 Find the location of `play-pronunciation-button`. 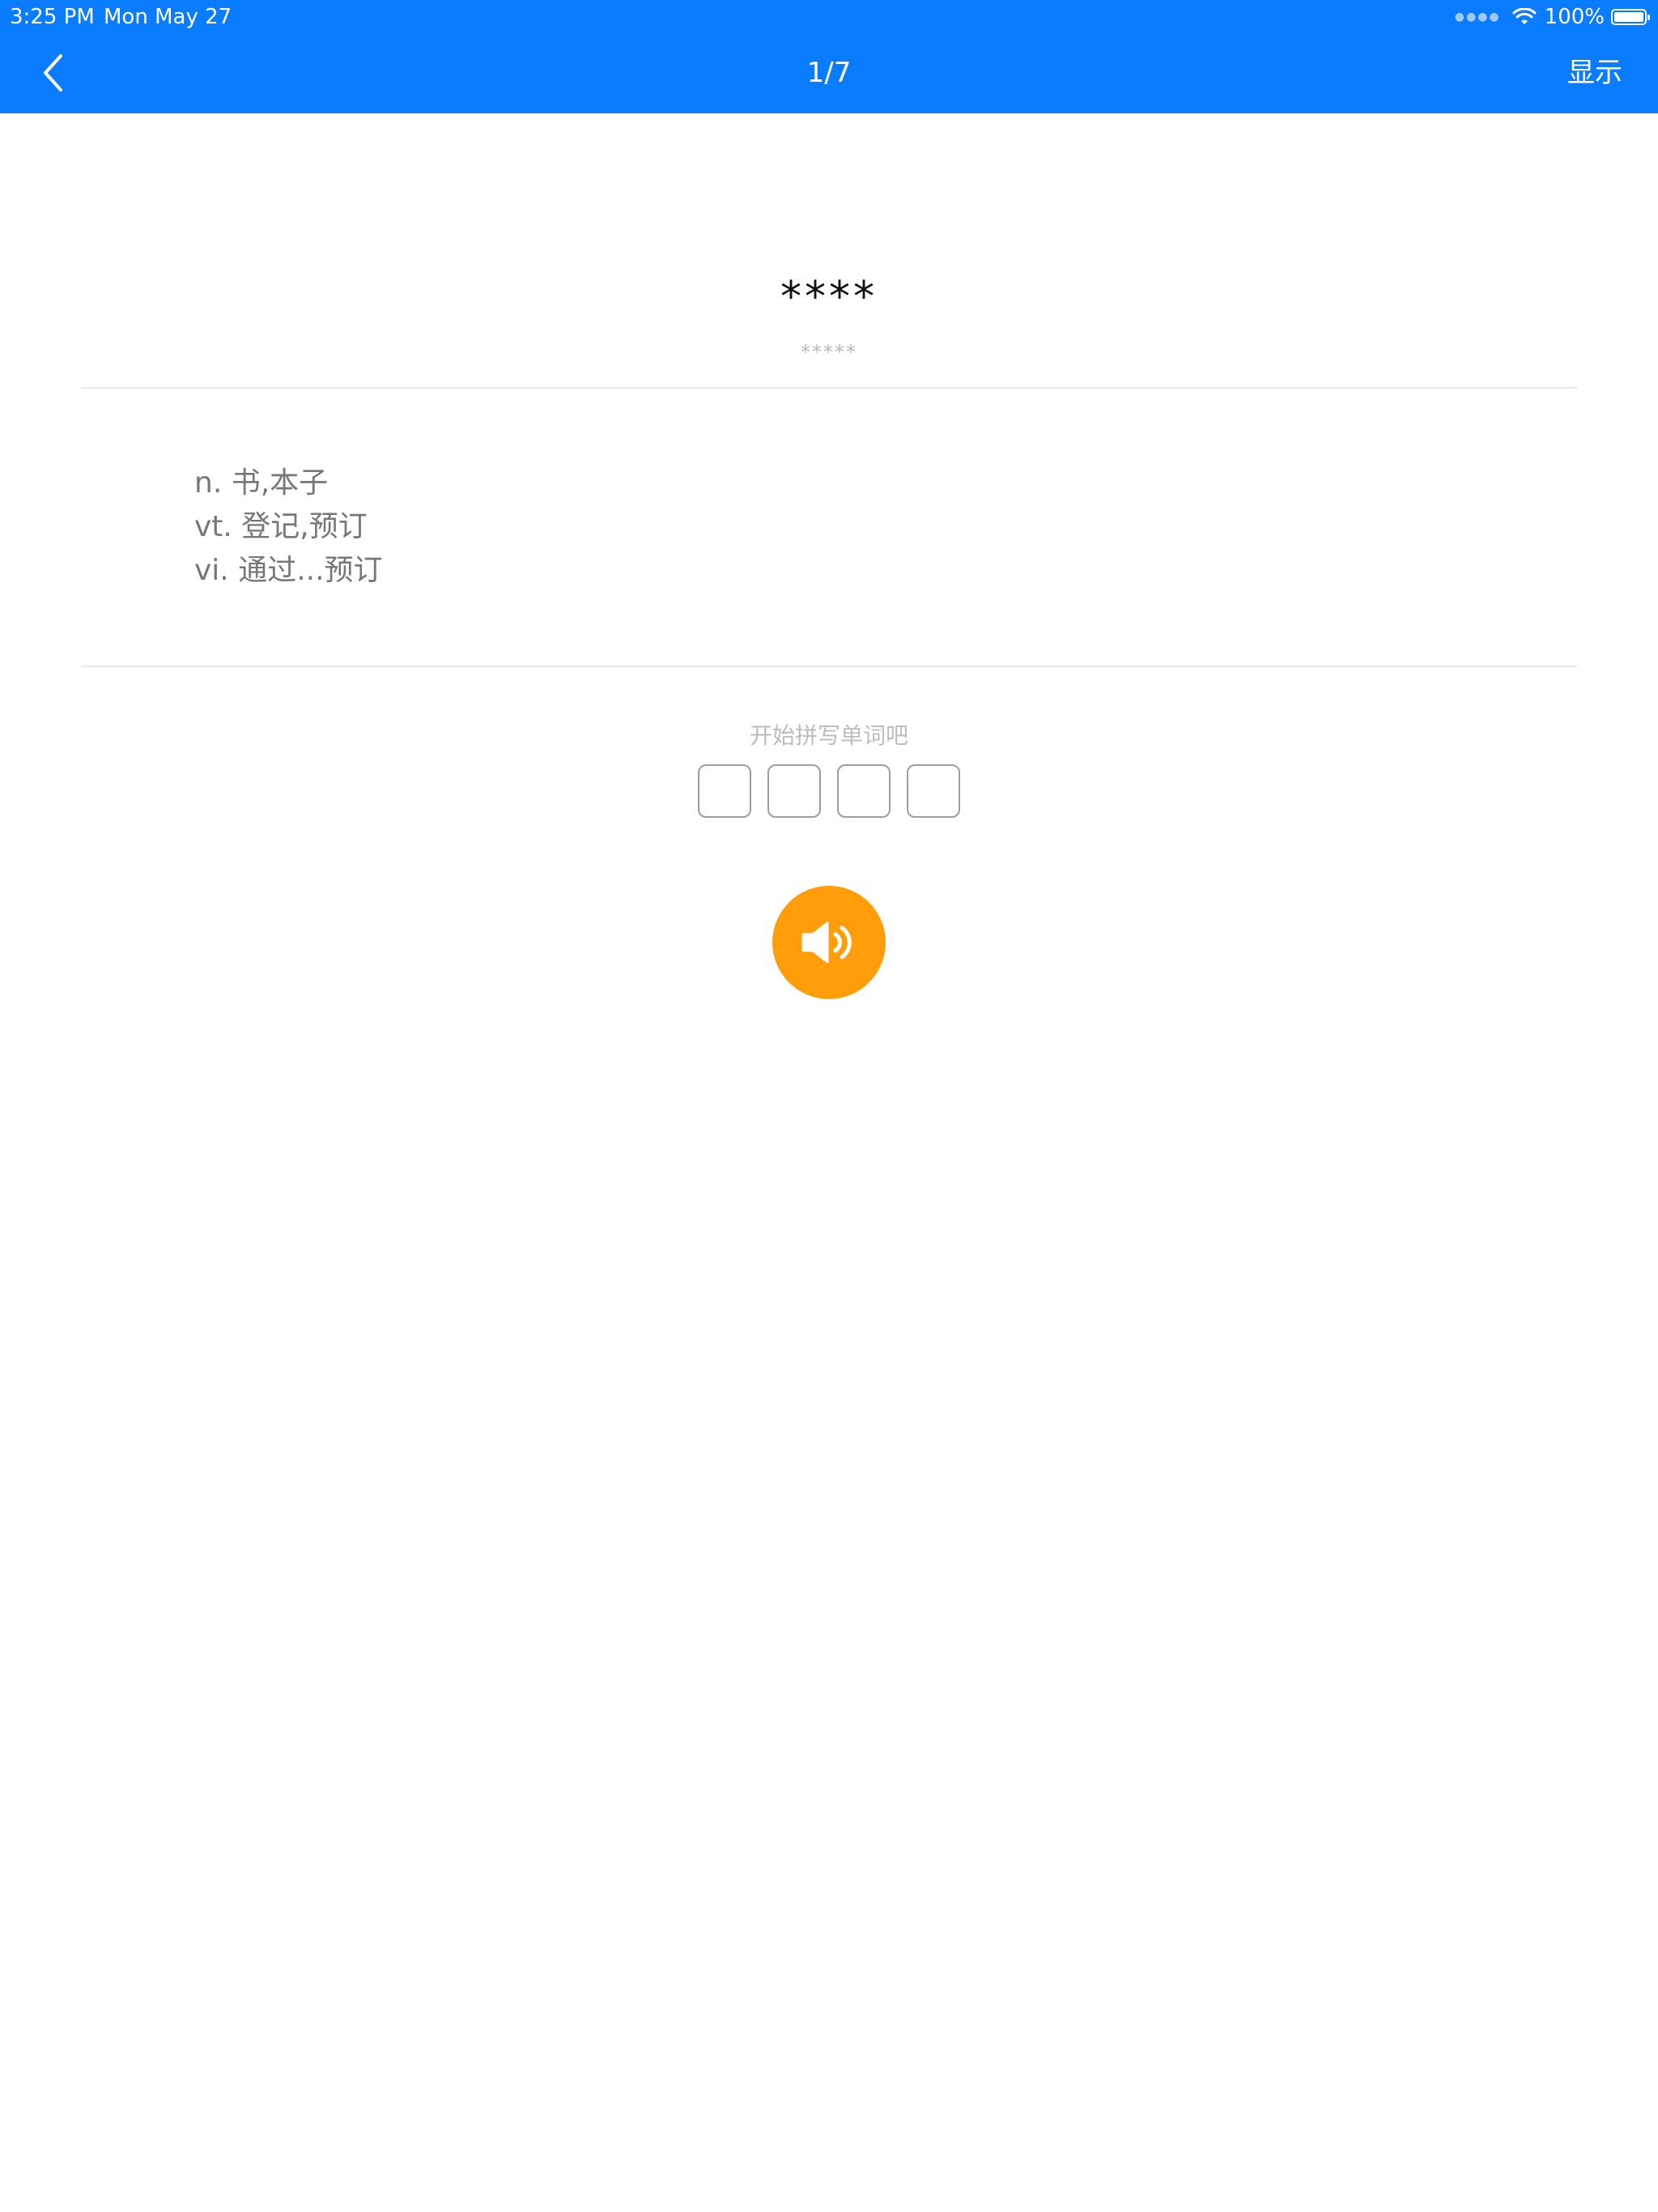

play-pronunciation-button is located at coordinates (829, 943).